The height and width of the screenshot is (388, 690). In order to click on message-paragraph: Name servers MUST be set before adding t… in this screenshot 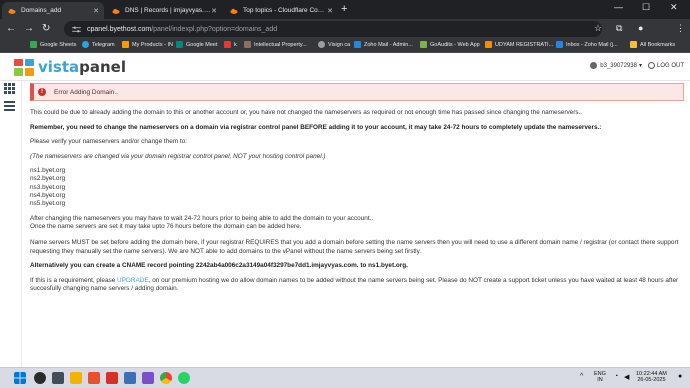, I will do `click(354, 247)`.